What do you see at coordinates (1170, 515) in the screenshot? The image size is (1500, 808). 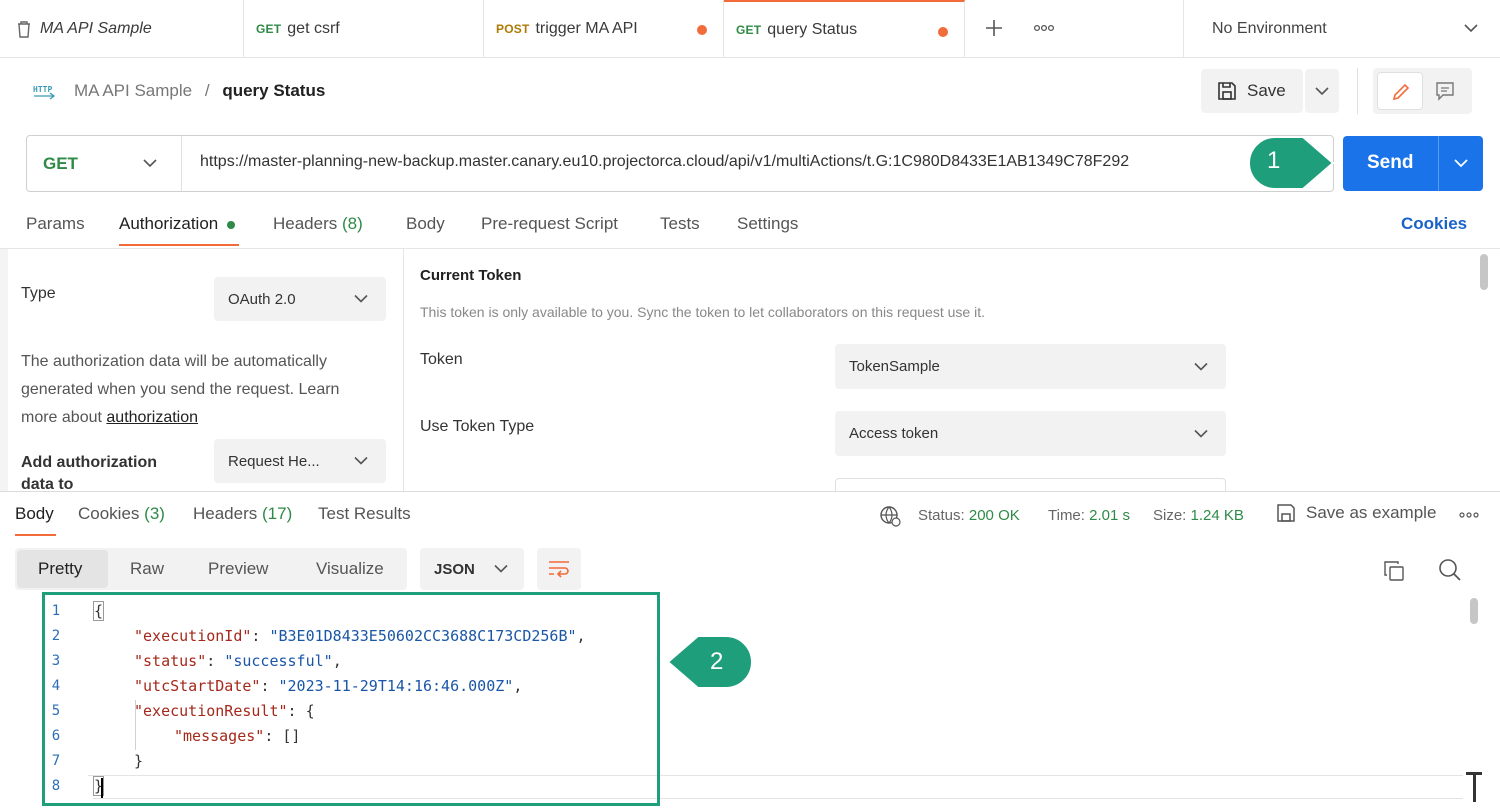 I see `size-label: Size:` at bounding box center [1170, 515].